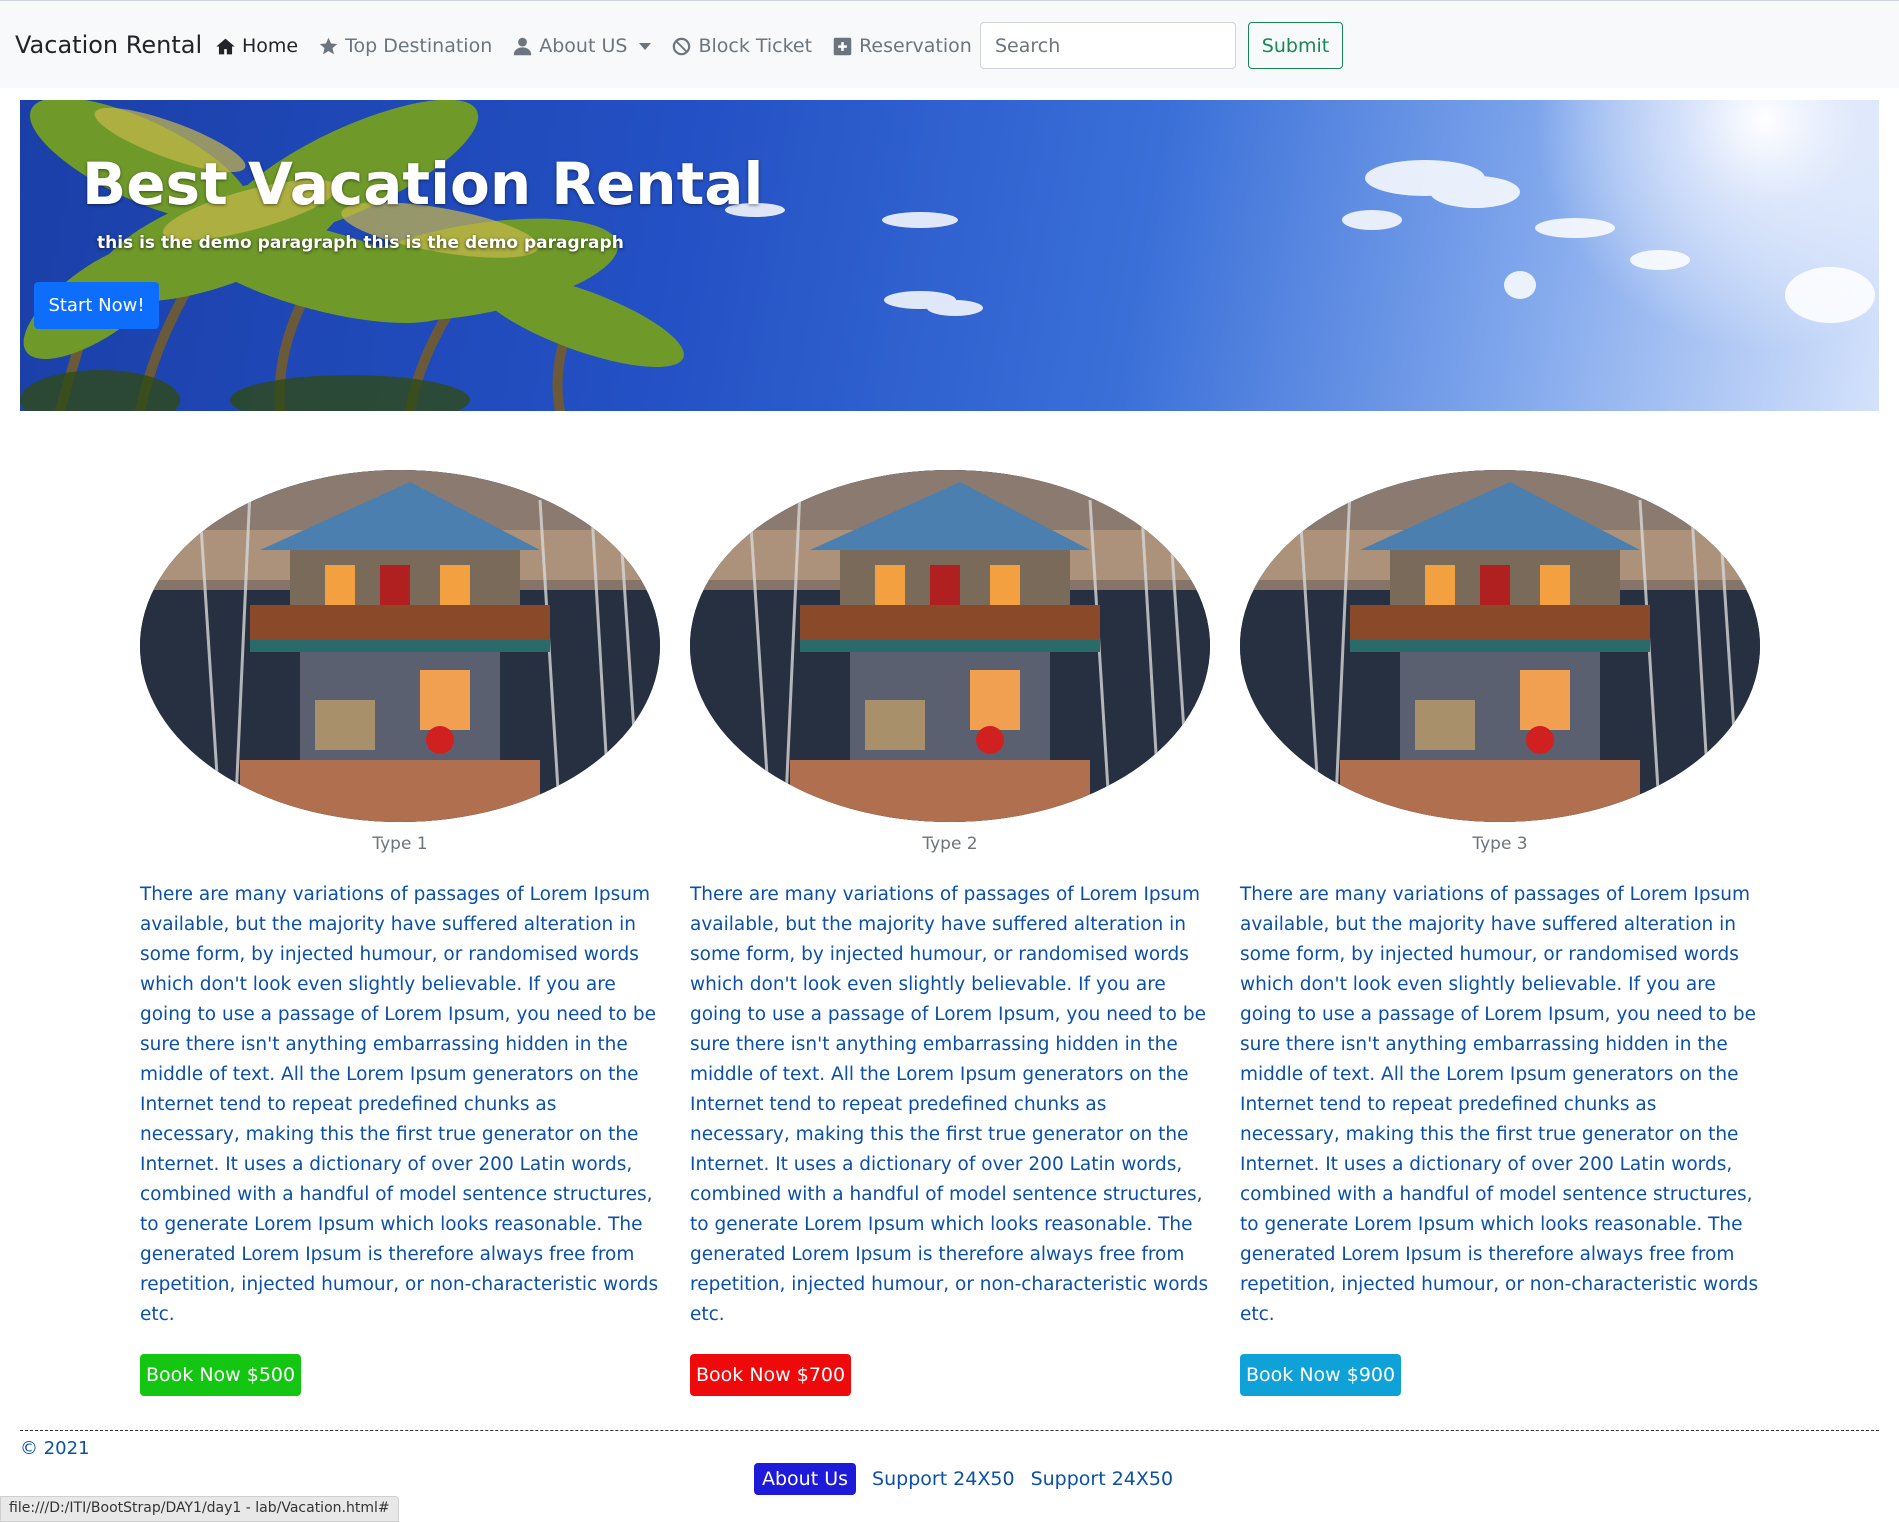 The width and height of the screenshot is (1899, 1522). What do you see at coordinates (1295, 45) in the screenshot?
I see `submit-button: Submit` at bounding box center [1295, 45].